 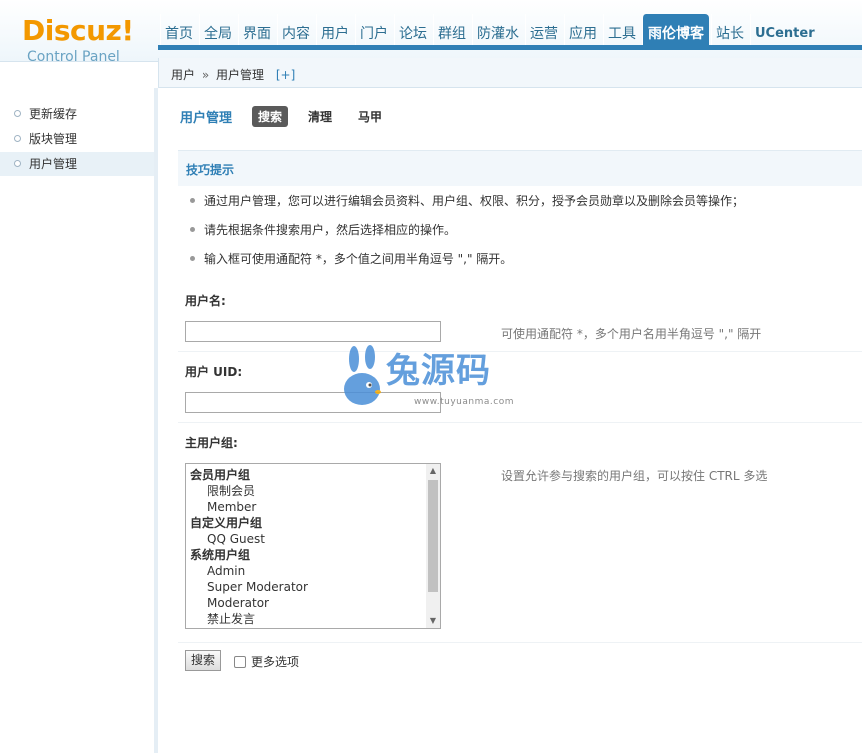 What do you see at coordinates (53, 164) in the screenshot?
I see `sidebar-item-label: 用户管理` at bounding box center [53, 164].